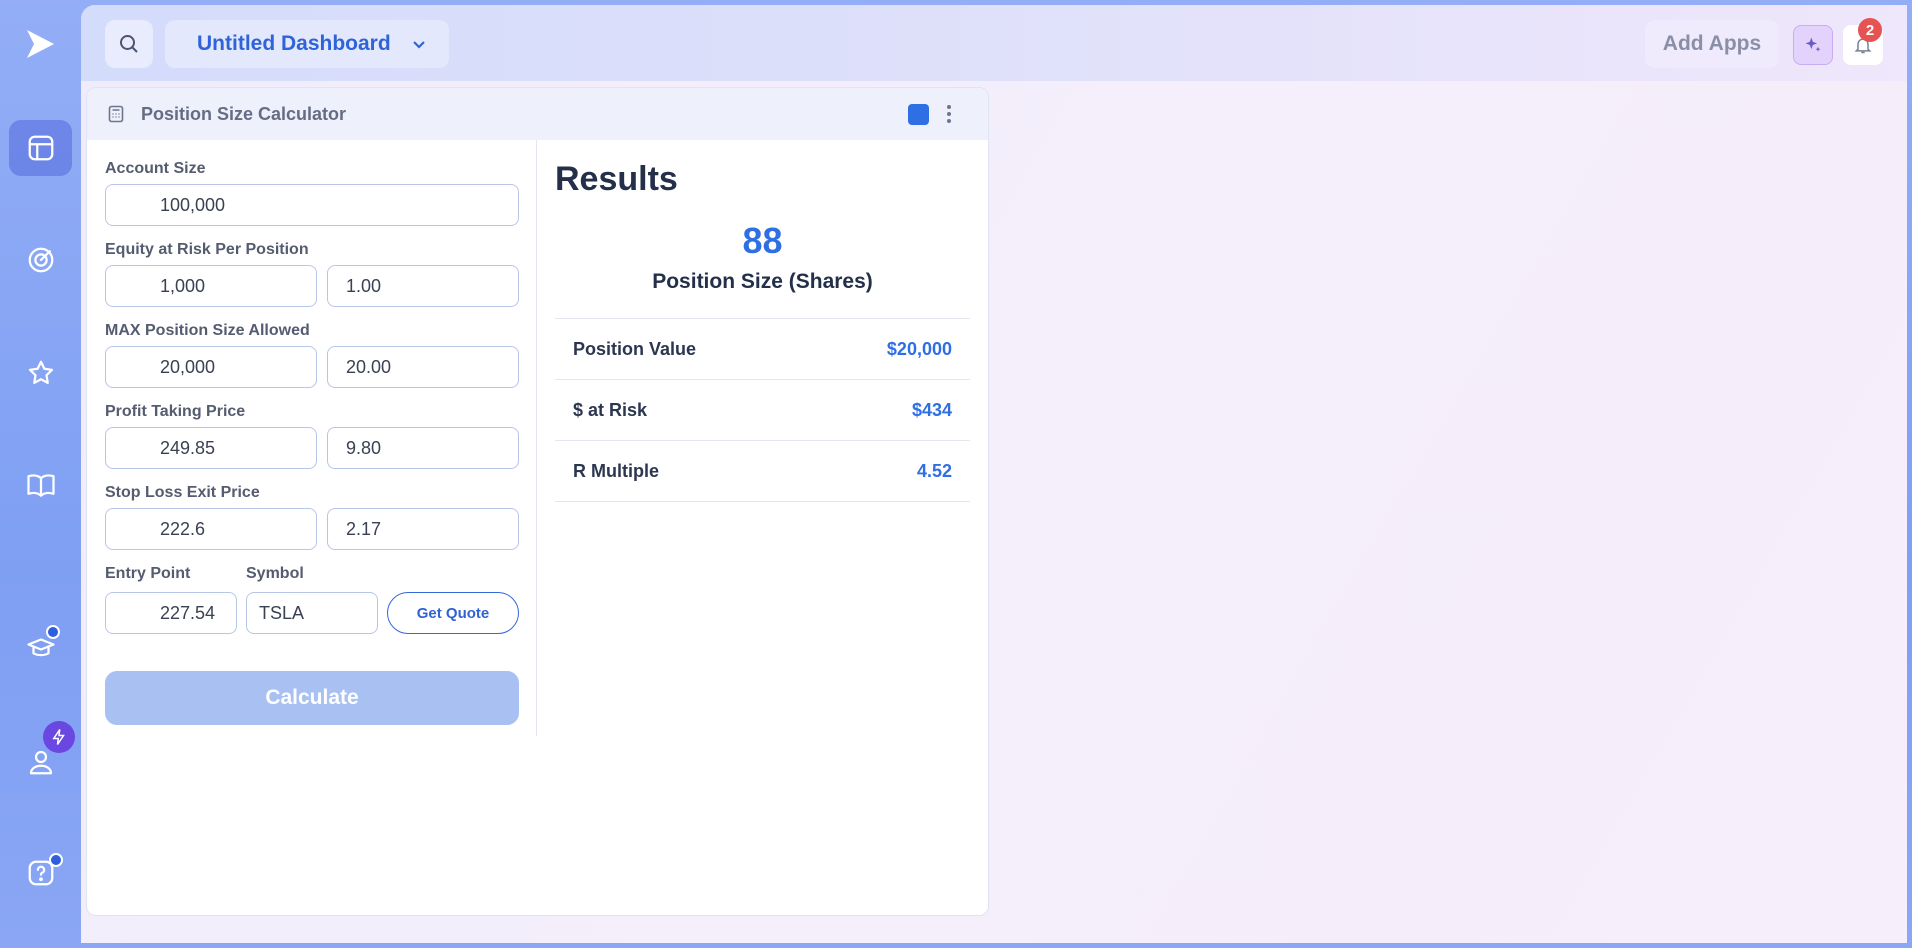 This screenshot has width=1912, height=948. I want to click on user-icon, so click(40, 762).